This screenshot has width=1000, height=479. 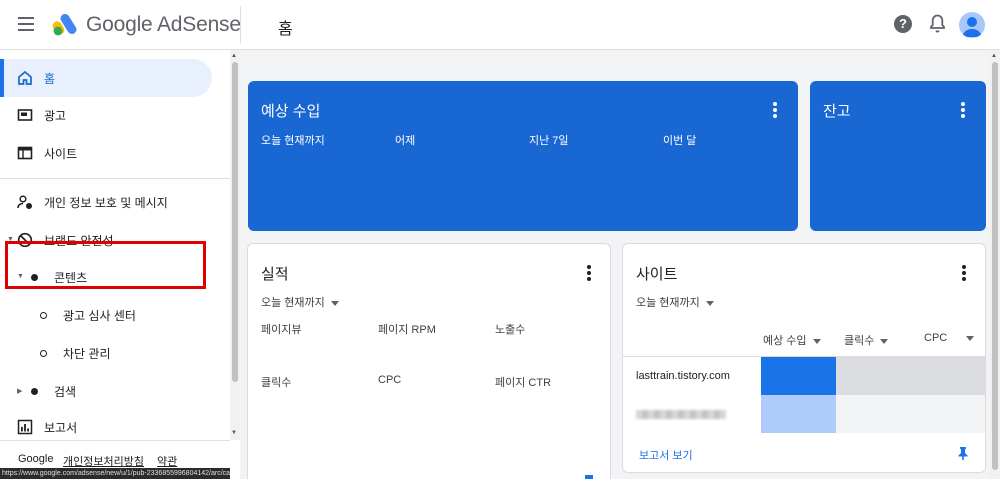 What do you see at coordinates (523, 383) in the screenshot?
I see `metric-page-ctr: 페이지 CTR` at bounding box center [523, 383].